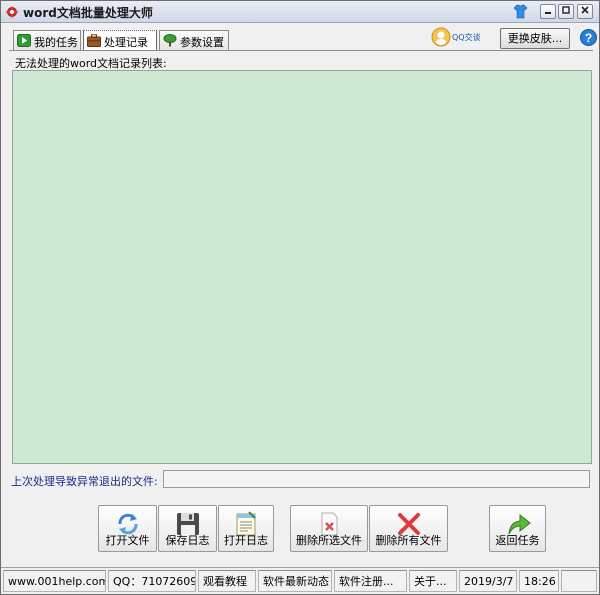 Image resolution: width=600 pixels, height=595 pixels. I want to click on tab-strip-line, so click(301, 50).